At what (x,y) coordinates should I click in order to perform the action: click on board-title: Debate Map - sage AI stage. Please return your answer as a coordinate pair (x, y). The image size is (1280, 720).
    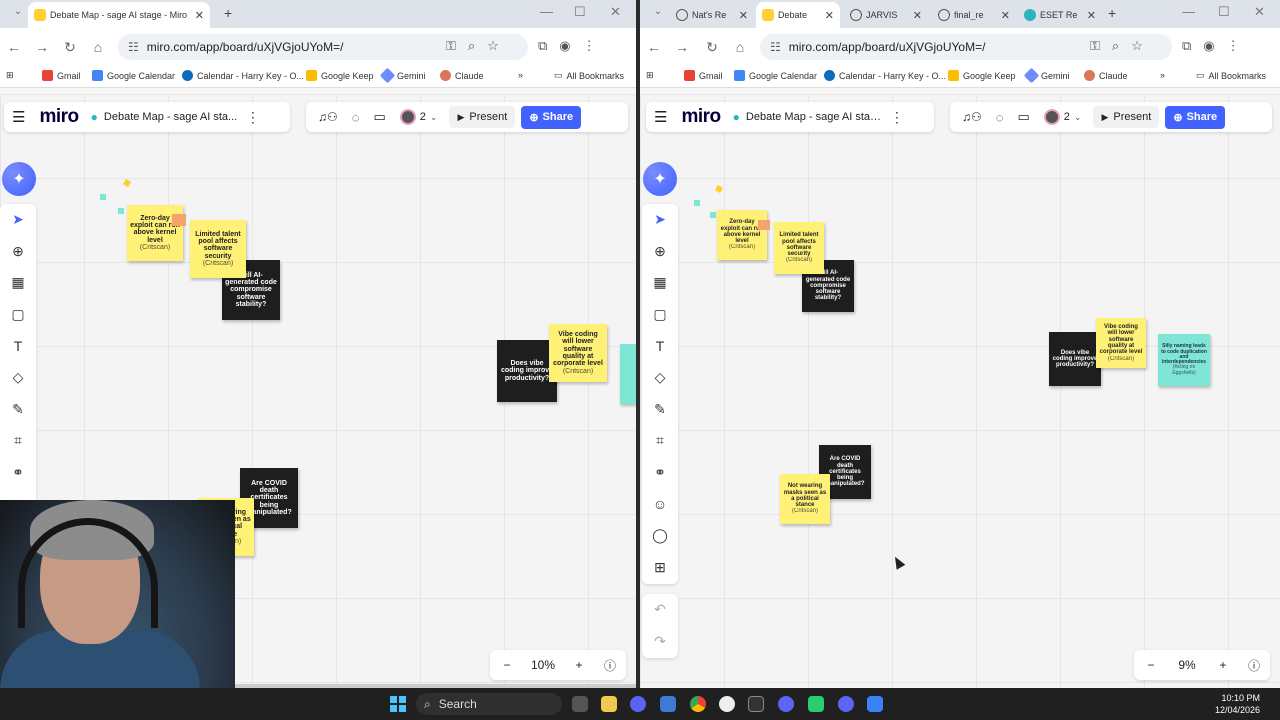
    Looking at the image, I should click on (814, 117).